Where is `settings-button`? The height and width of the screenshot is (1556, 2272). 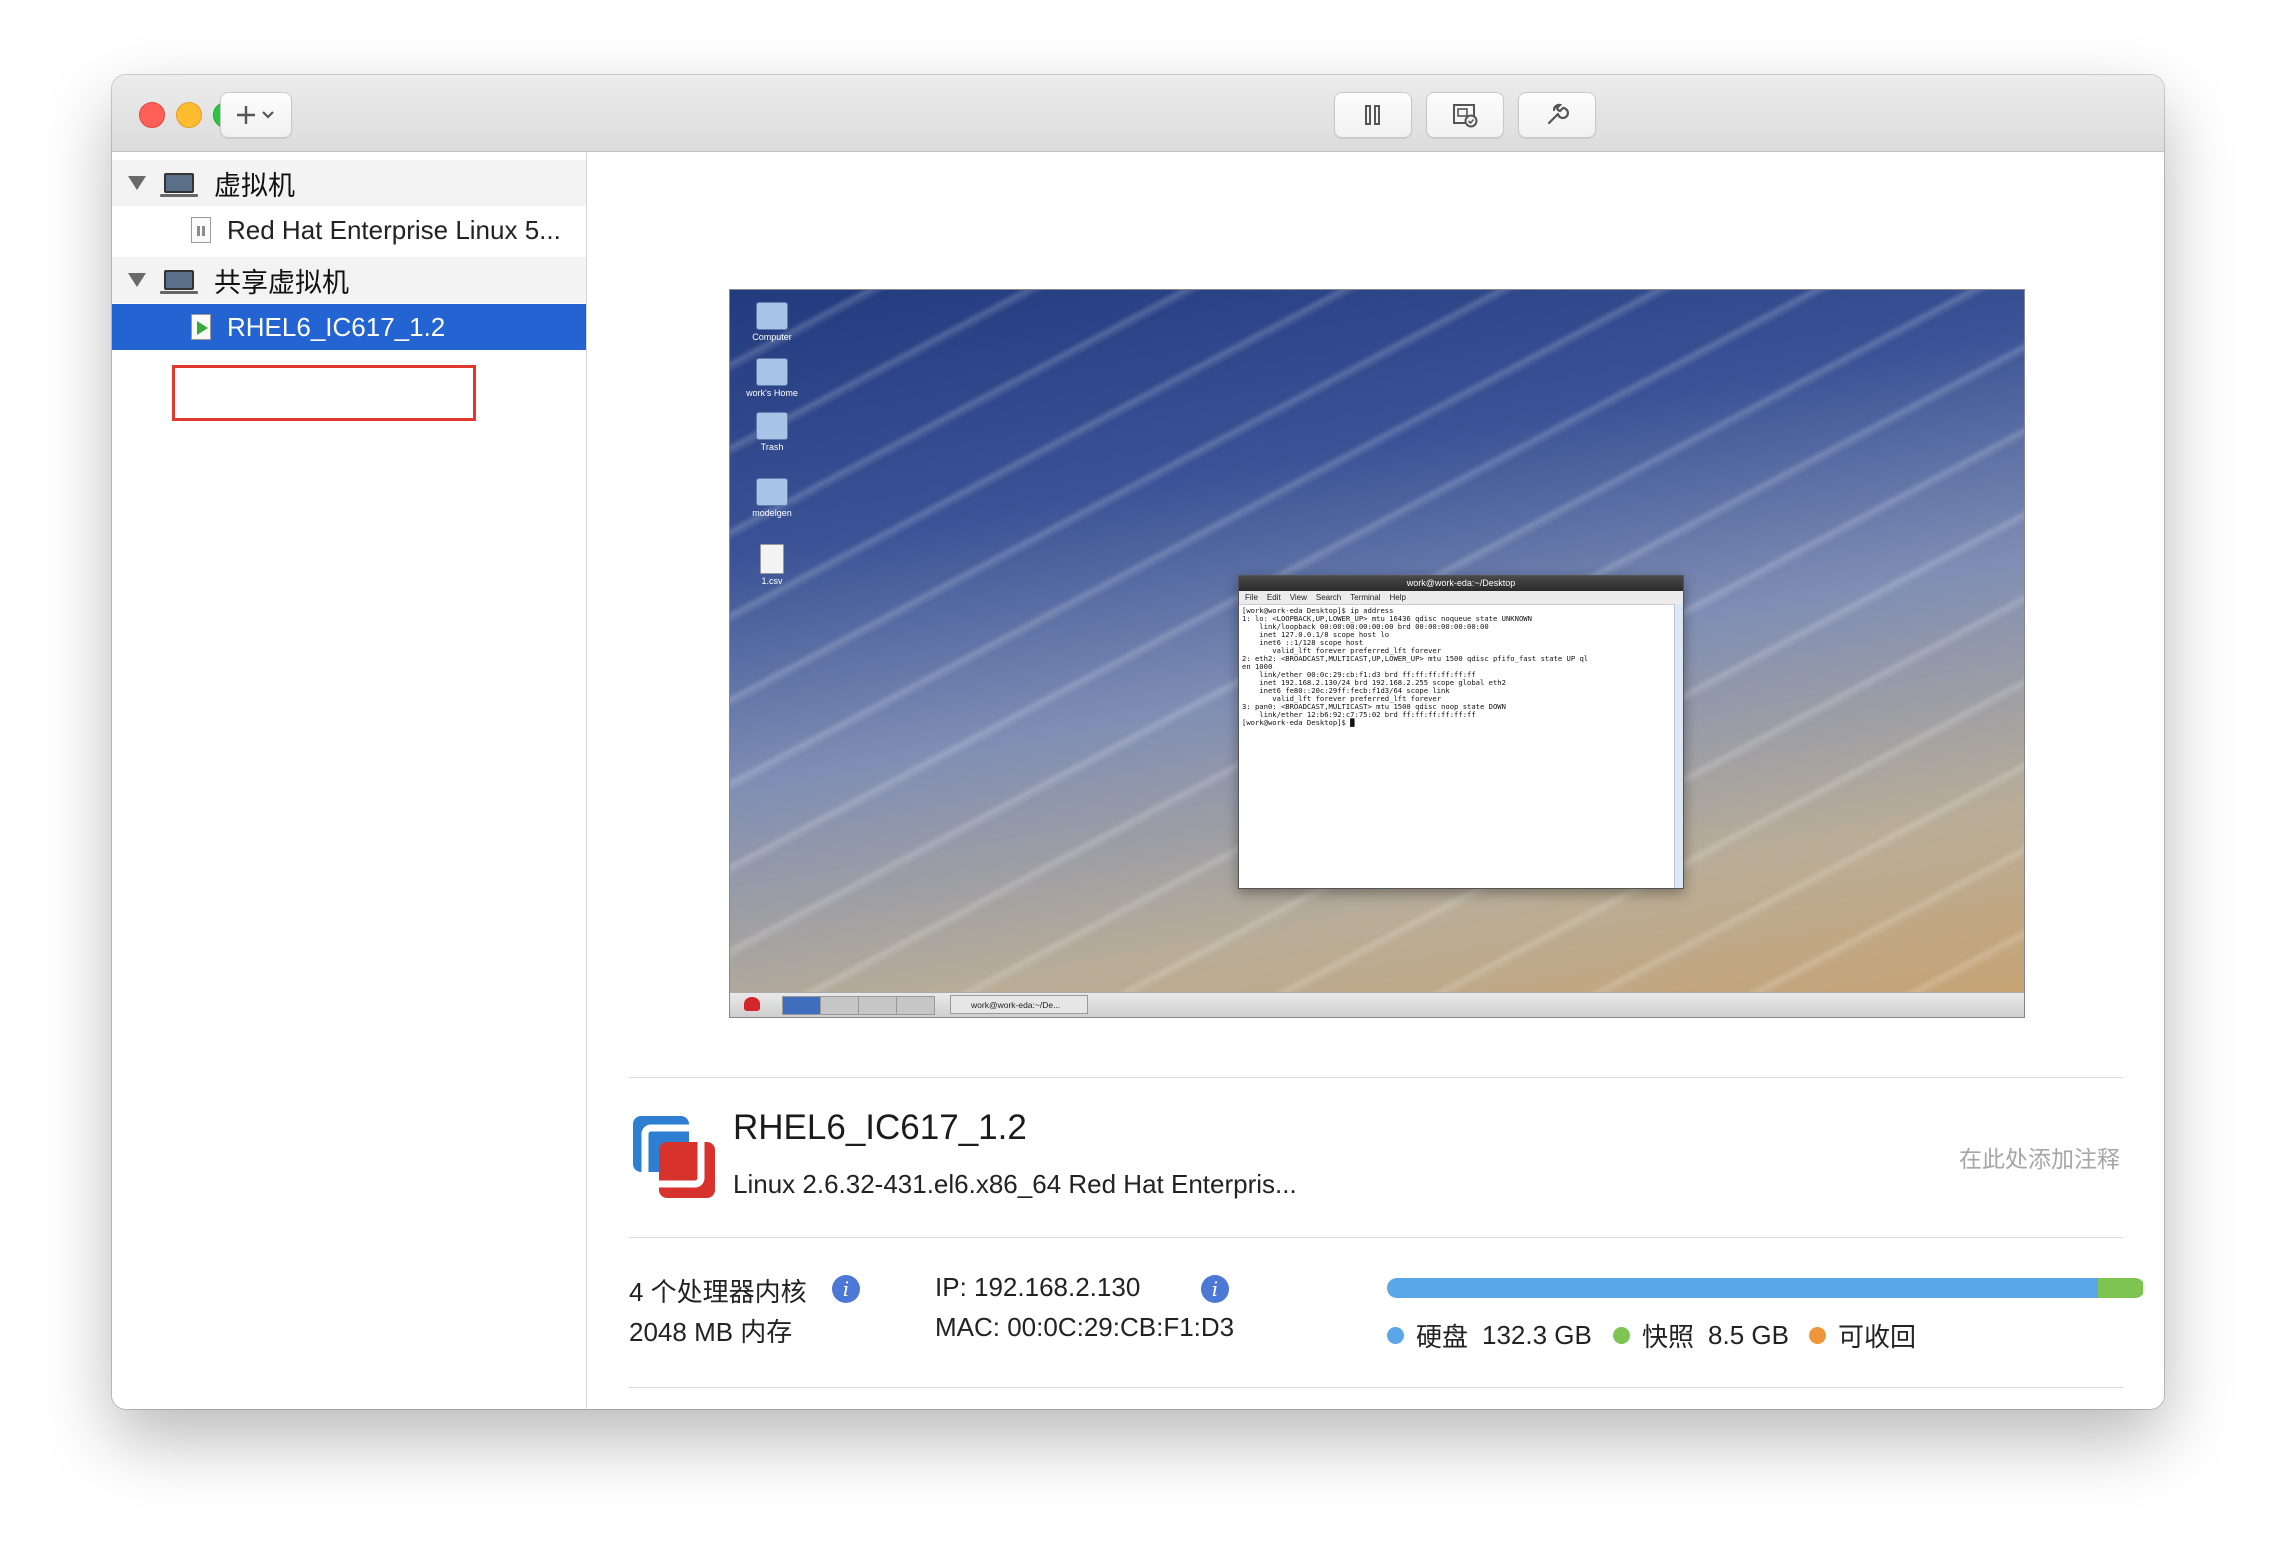
settings-button is located at coordinates (1557, 115).